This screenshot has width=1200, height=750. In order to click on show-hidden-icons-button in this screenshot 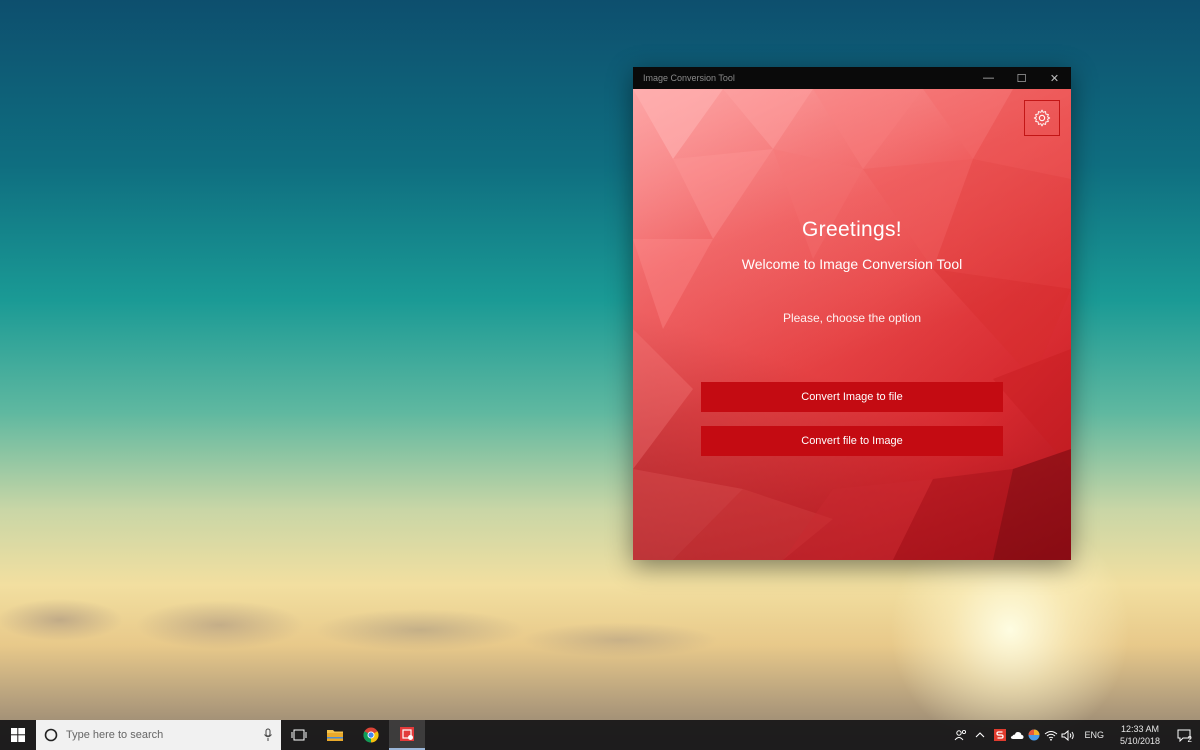, I will do `click(980, 735)`.